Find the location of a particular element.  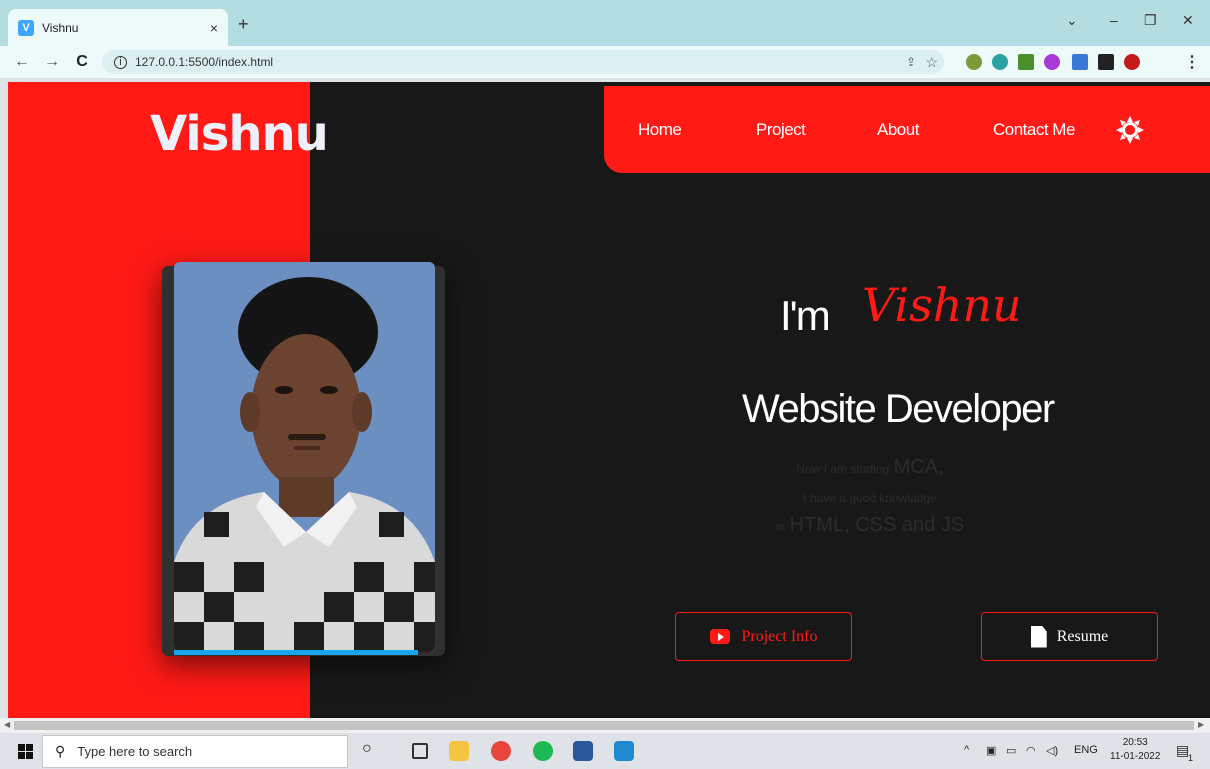

volume-icon: ◁) is located at coordinates (1052, 750).